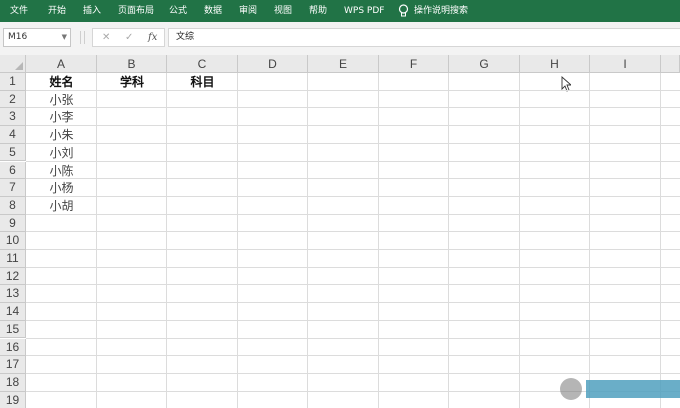 This screenshot has width=680, height=408. Describe the element at coordinates (13, 294) in the screenshot. I see `row-header-13: 13` at that location.